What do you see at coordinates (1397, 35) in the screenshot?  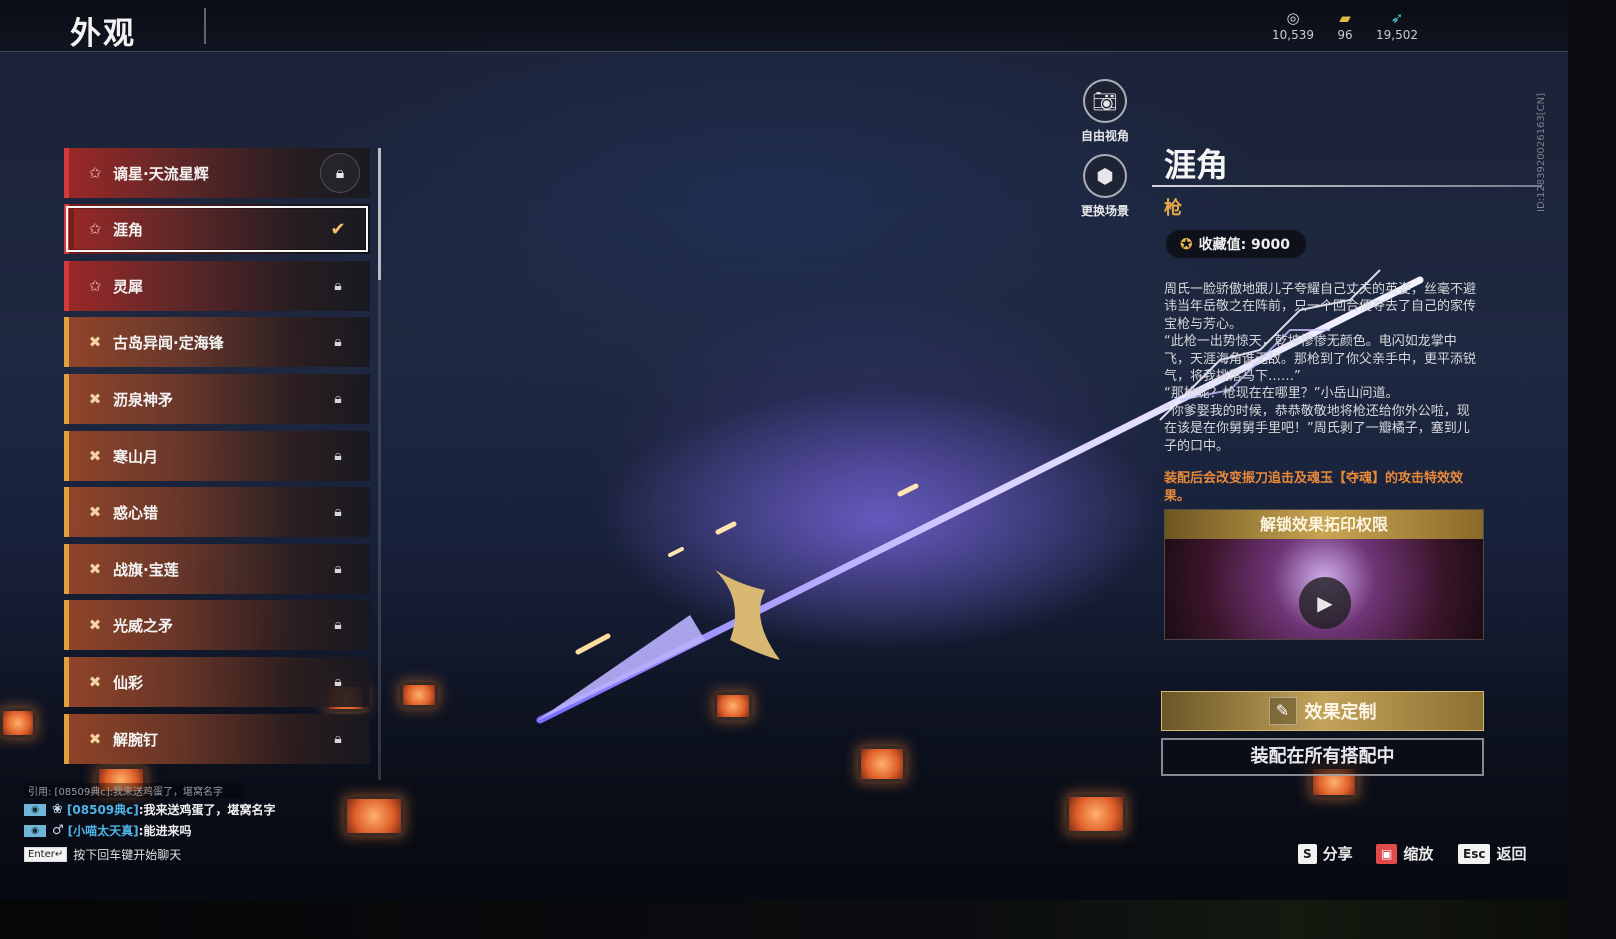 I see `currency-value: 19,502` at bounding box center [1397, 35].